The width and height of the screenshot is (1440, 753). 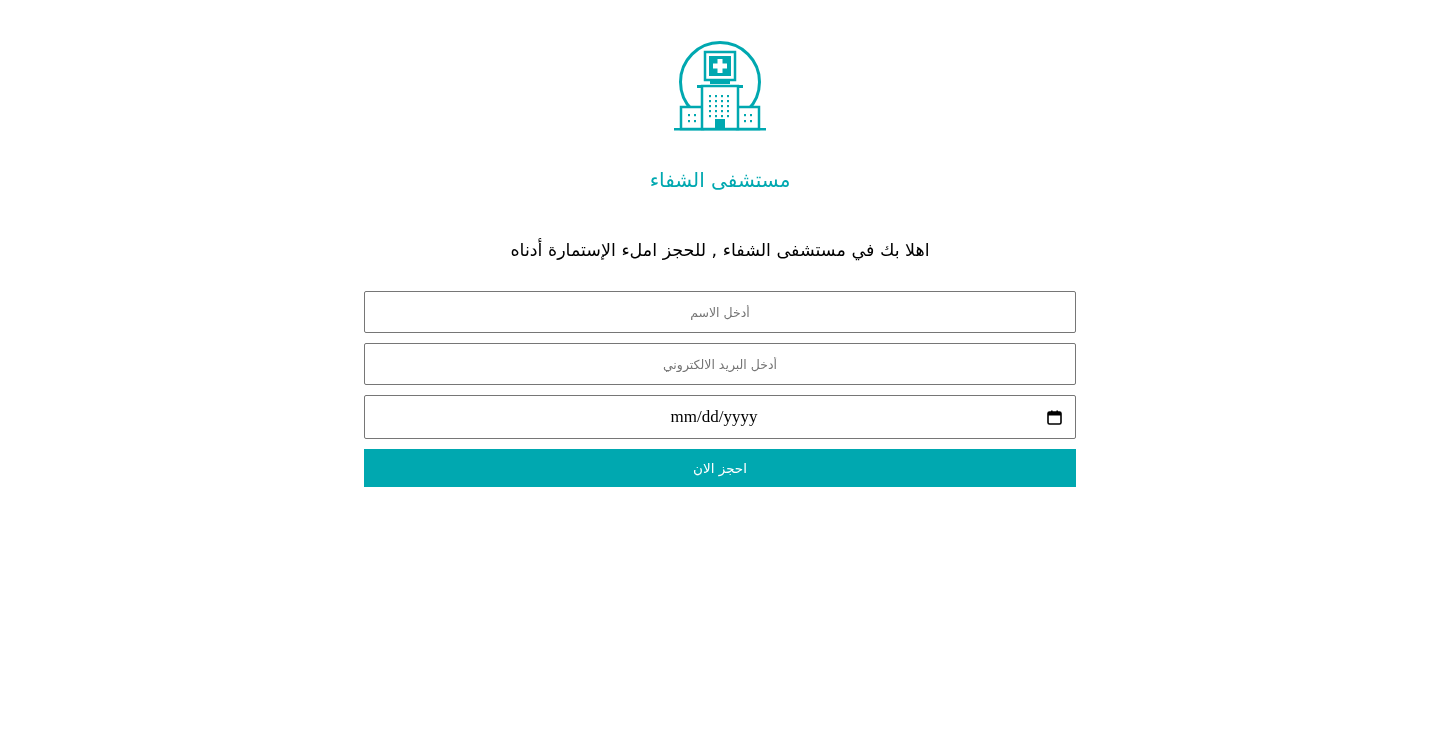 What do you see at coordinates (720, 312) in the screenshot?
I see `text-input-field: أدخل الاسم` at bounding box center [720, 312].